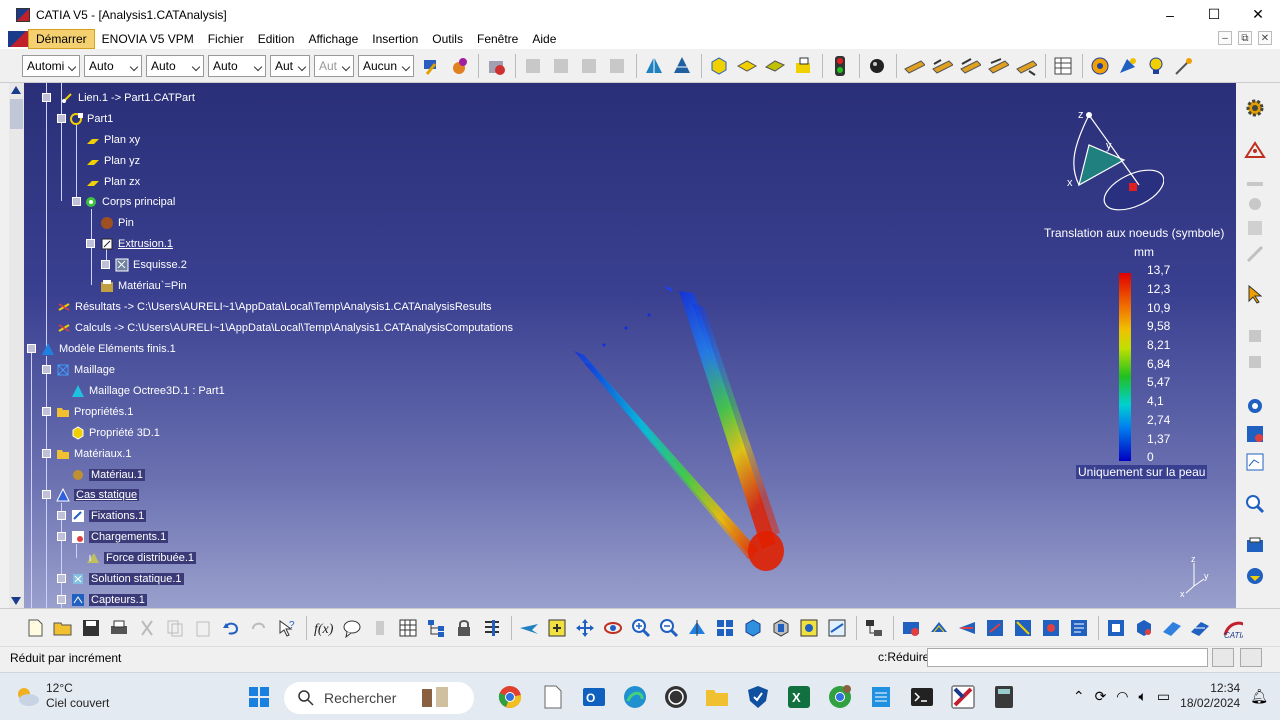  What do you see at coordinates (123, 202) in the screenshot?
I see `tree-item-corps-principal: Corps principal` at bounding box center [123, 202].